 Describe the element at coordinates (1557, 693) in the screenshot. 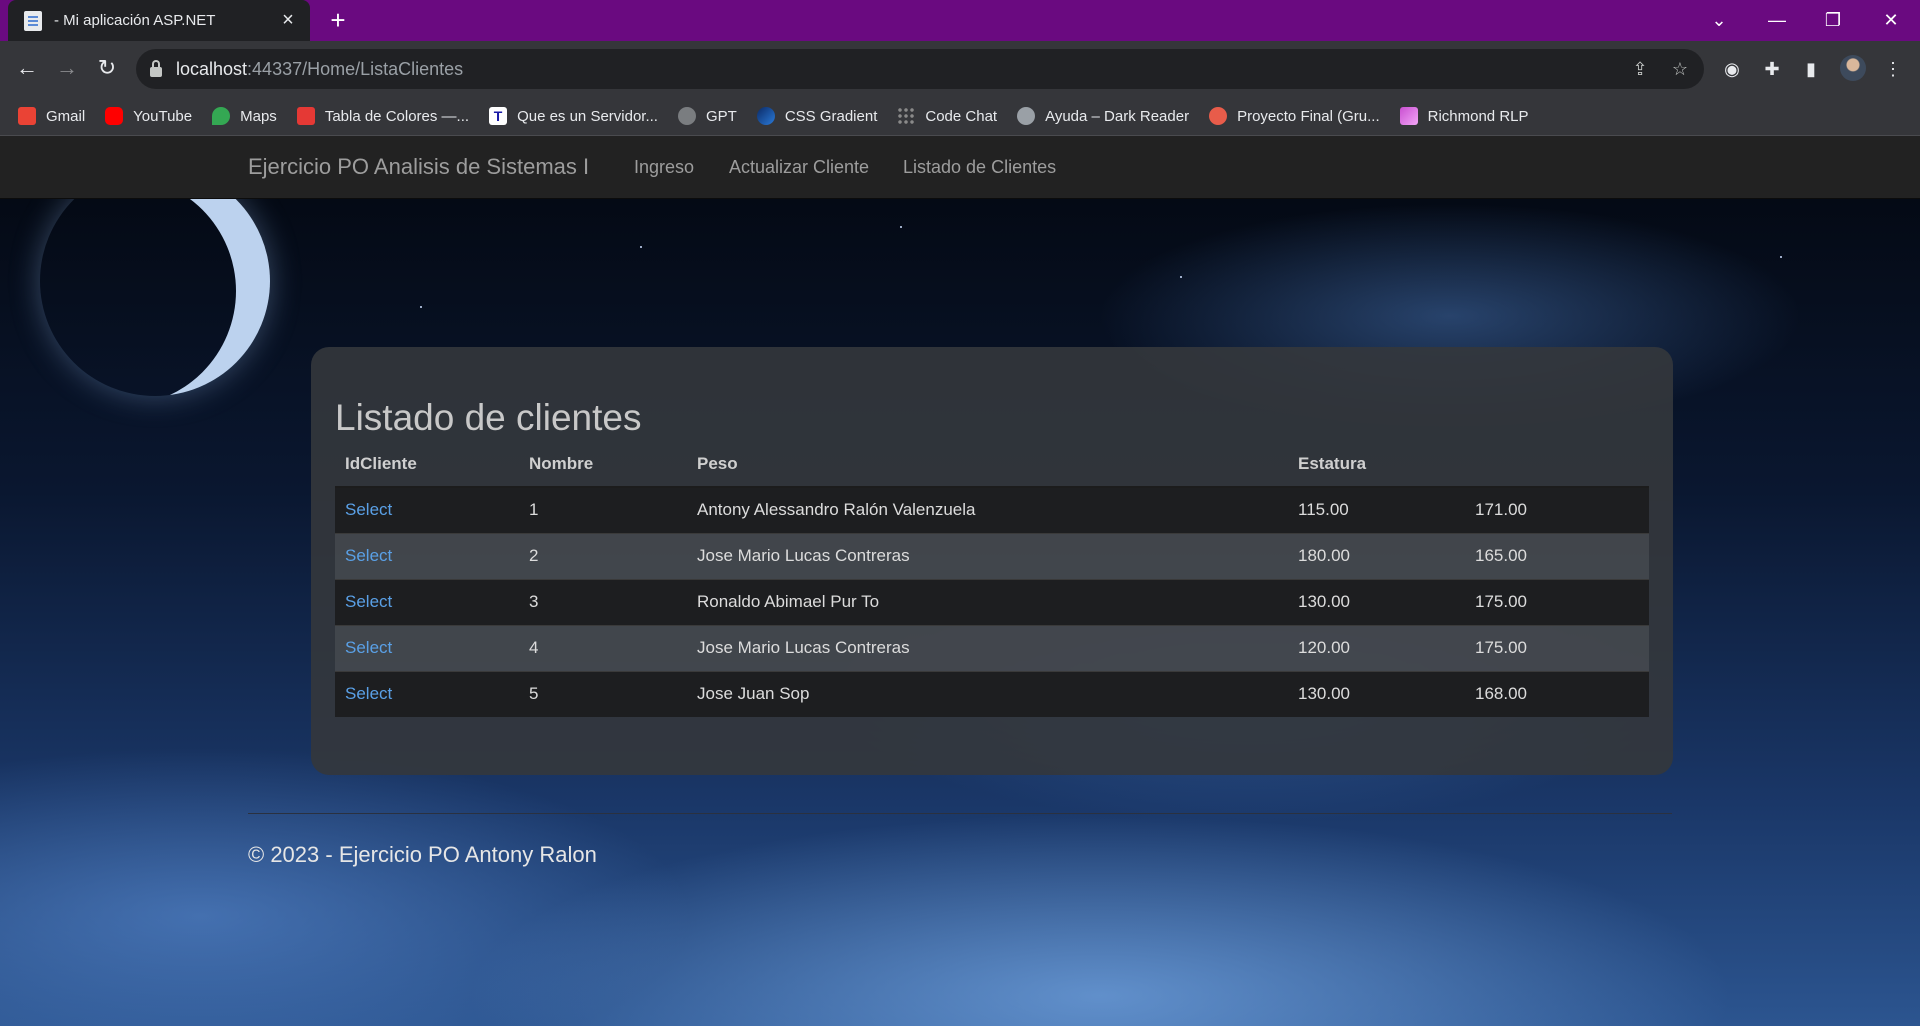

I see `table-cell: 168.00` at that location.